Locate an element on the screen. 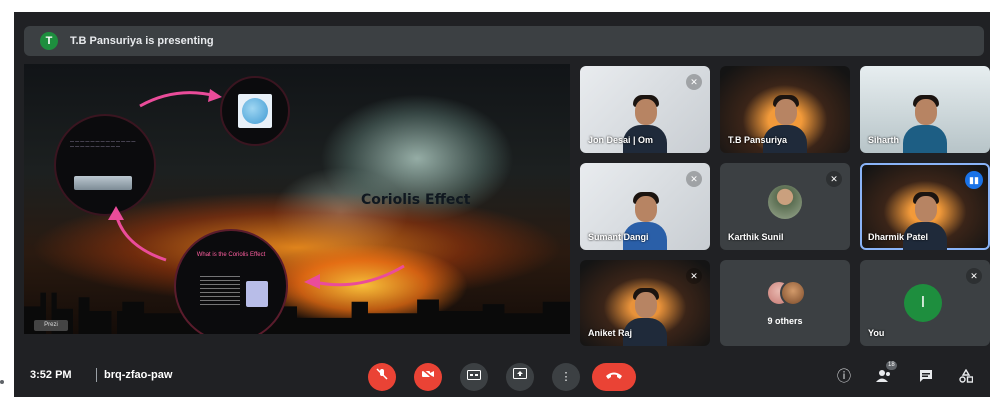 This screenshot has height=397, width=992. globe-image is located at coordinates (255, 111).